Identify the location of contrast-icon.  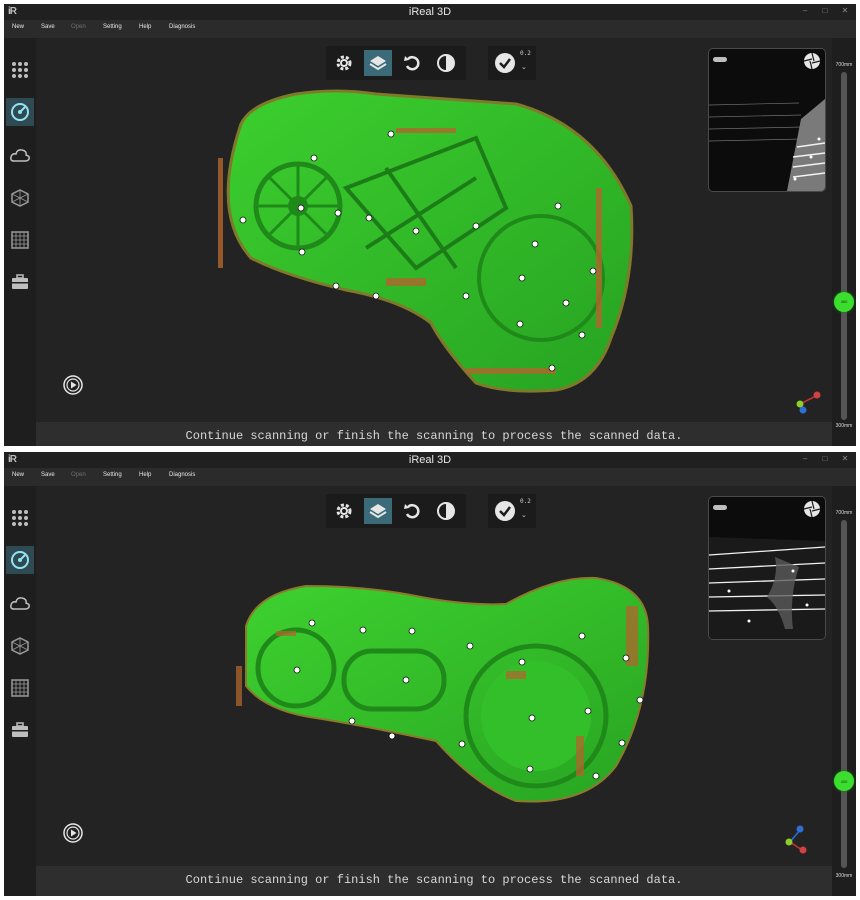
(446, 511).